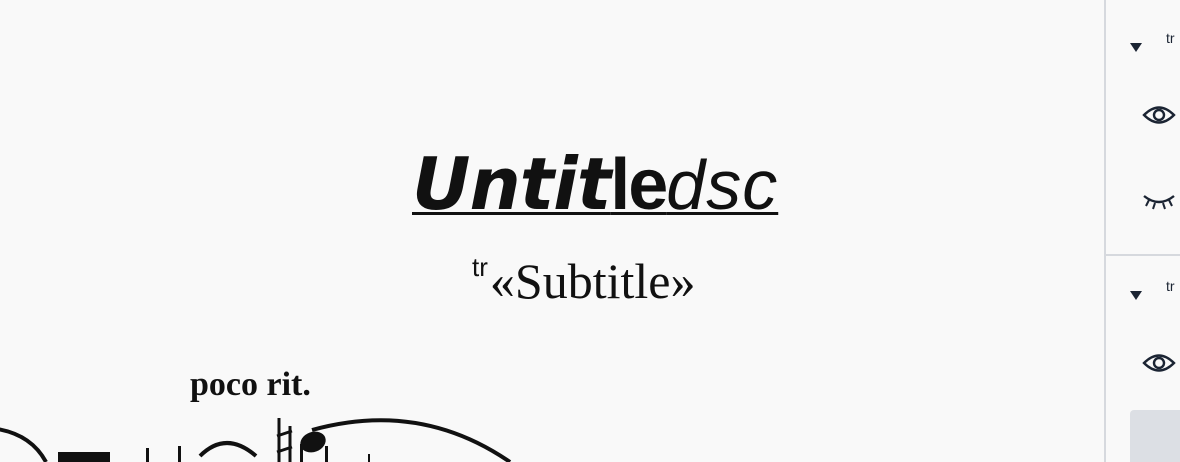  Describe the element at coordinates (1143, 231) in the screenshot. I see `side-panel: tr tr` at that location.